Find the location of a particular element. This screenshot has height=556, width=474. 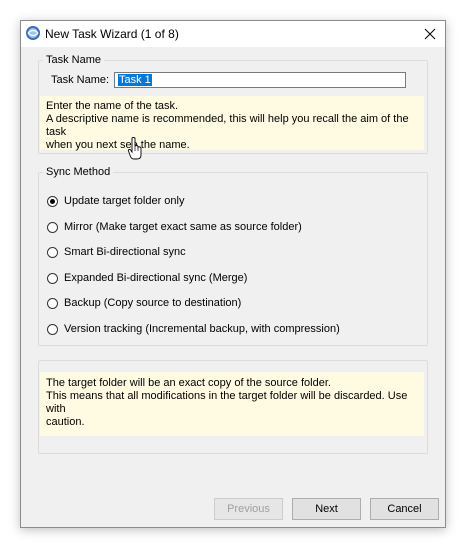

cancel-button: Cancel is located at coordinates (404, 509).